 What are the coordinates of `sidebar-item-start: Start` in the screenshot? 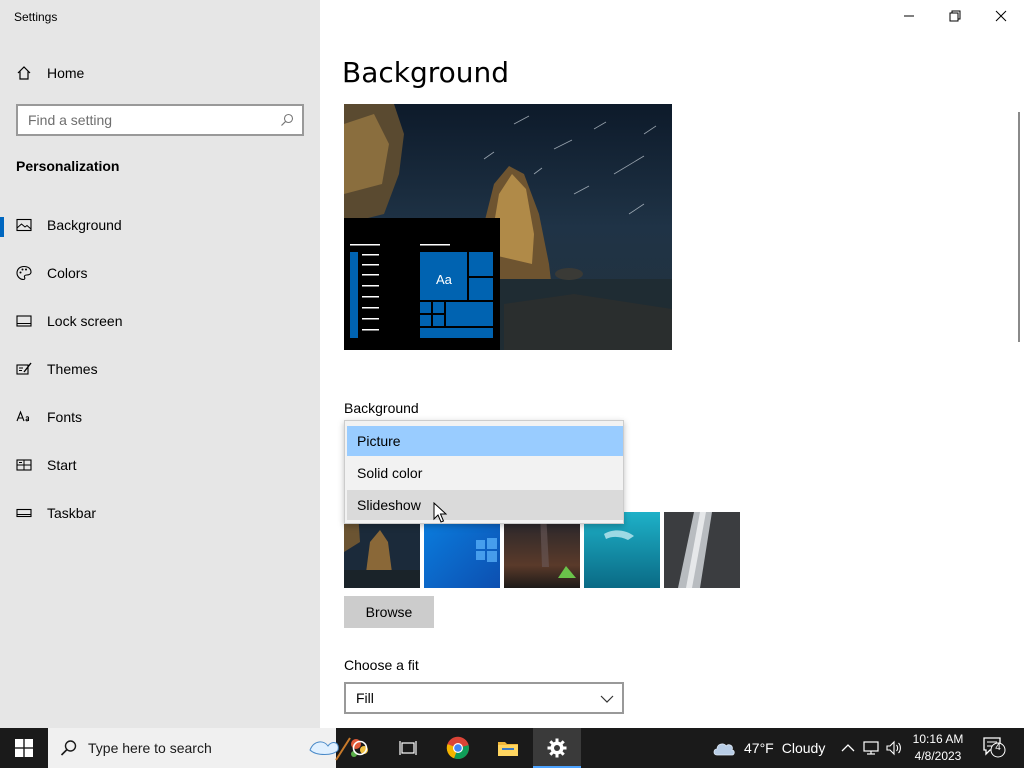 It's located at (160, 465).